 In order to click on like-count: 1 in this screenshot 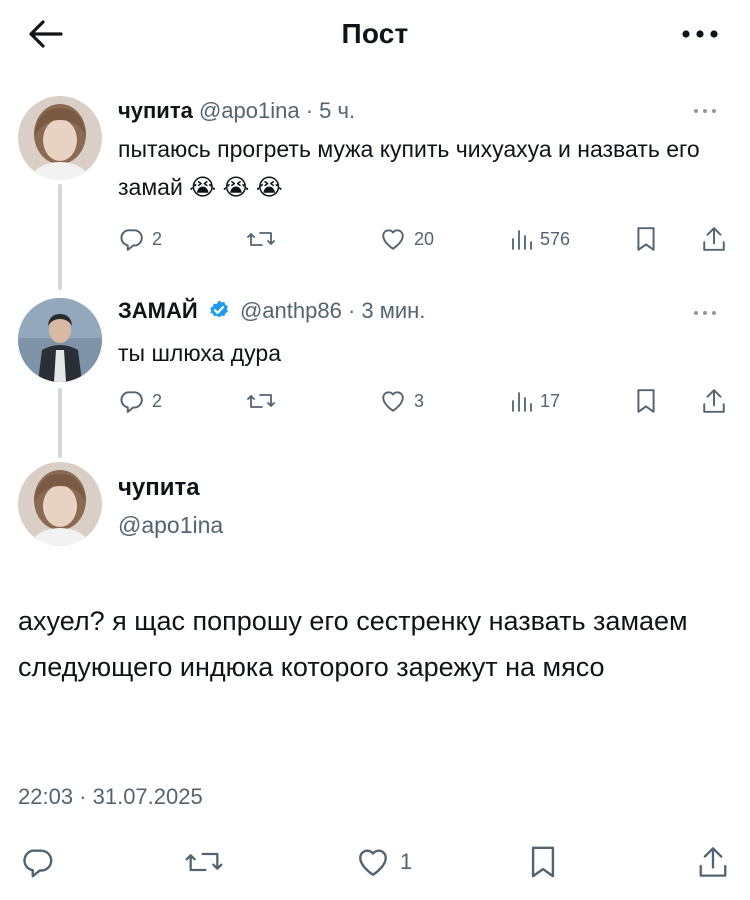, I will do `click(406, 861)`.